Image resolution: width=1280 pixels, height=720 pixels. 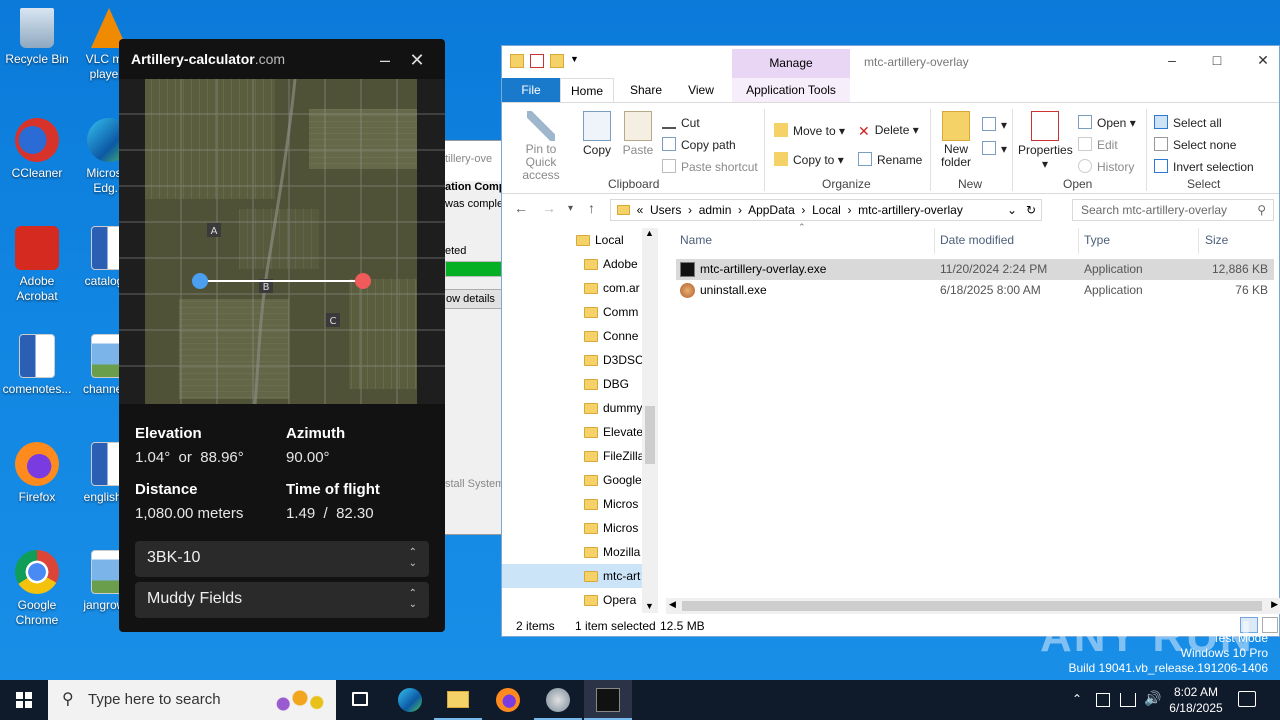 What do you see at coordinates (622, 408) in the screenshot?
I see `tree-item: dummy` at bounding box center [622, 408].